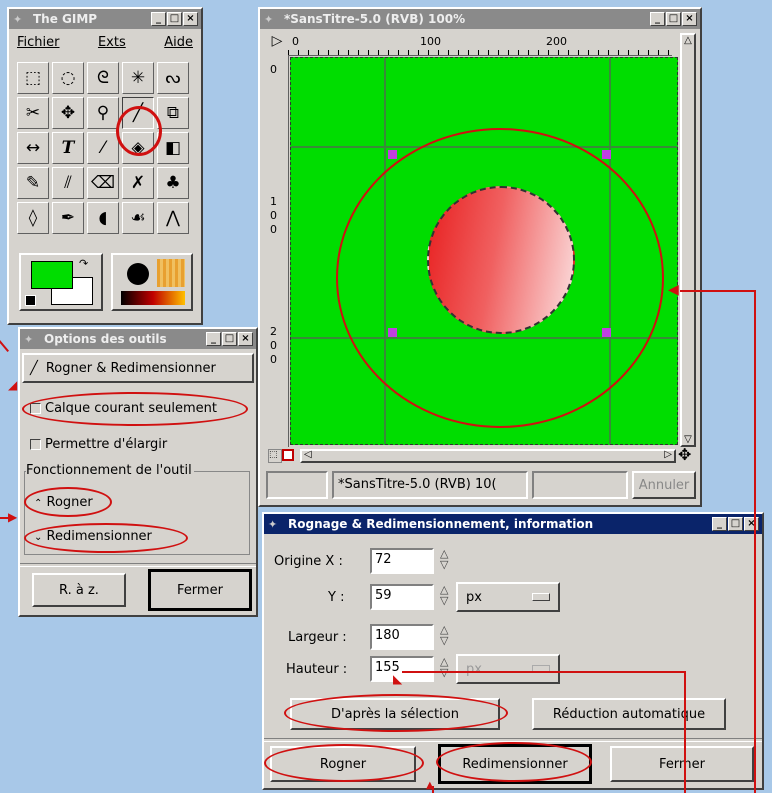 Image resolution: width=772 pixels, height=793 pixels. I want to click on reset-button: R. à z., so click(79, 590).